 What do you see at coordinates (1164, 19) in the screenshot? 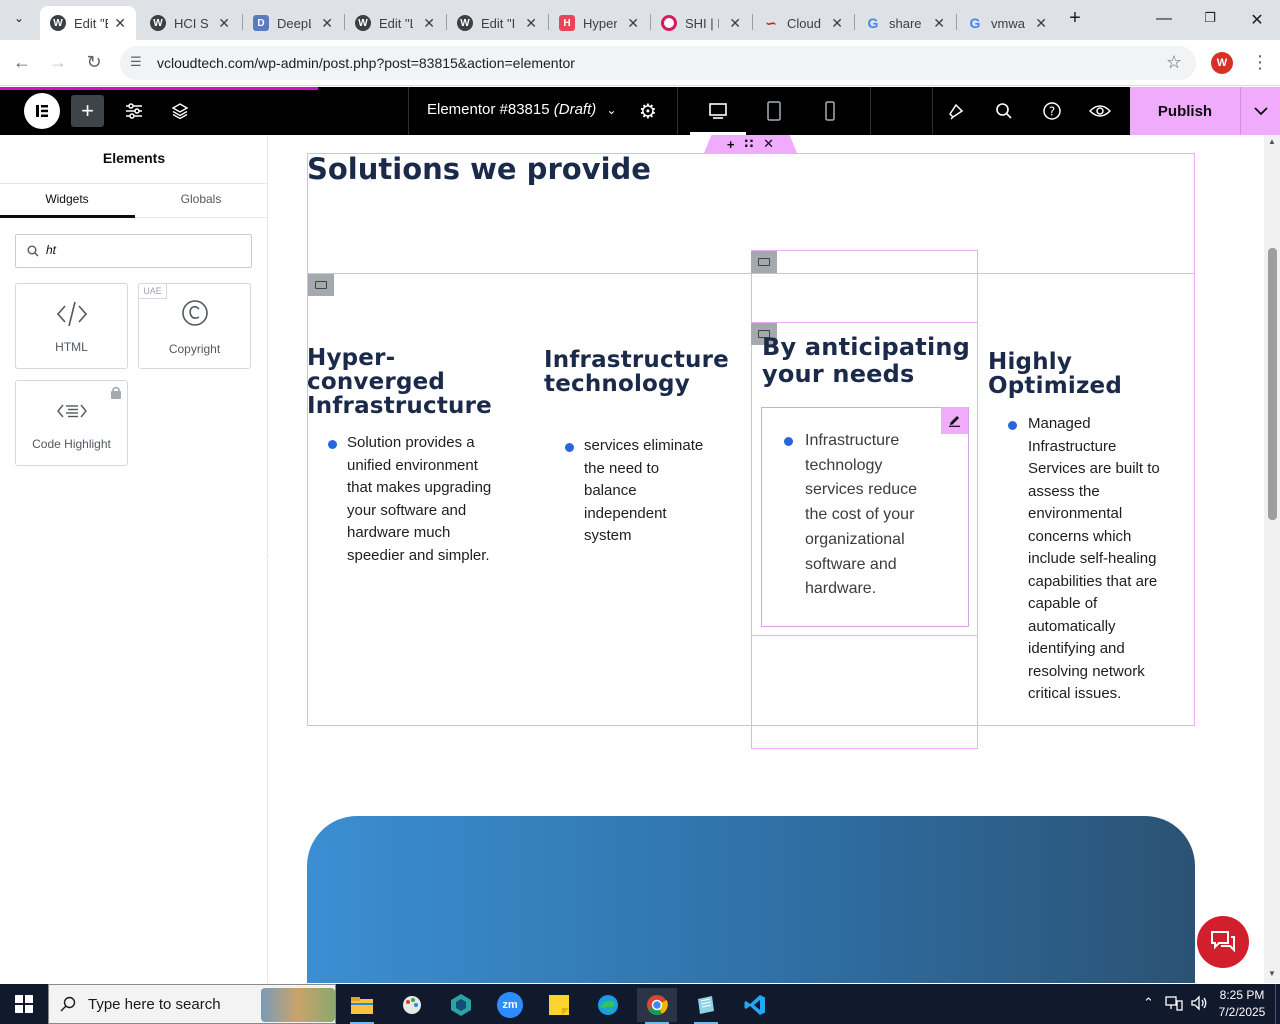
I see `minimize-icon: —` at bounding box center [1164, 19].